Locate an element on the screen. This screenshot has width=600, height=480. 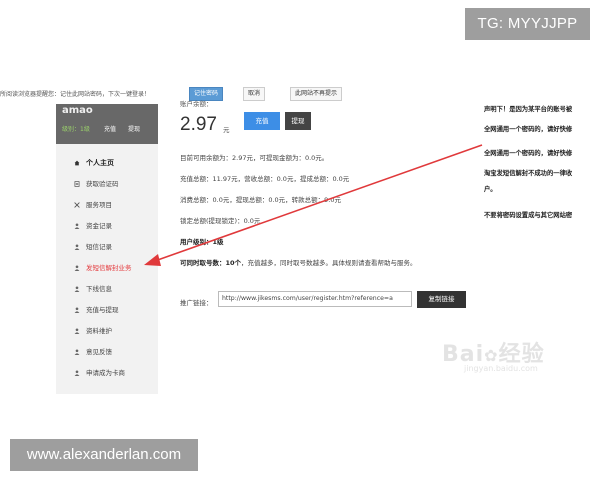
recharge-button: 充值 is located at coordinates (262, 121).